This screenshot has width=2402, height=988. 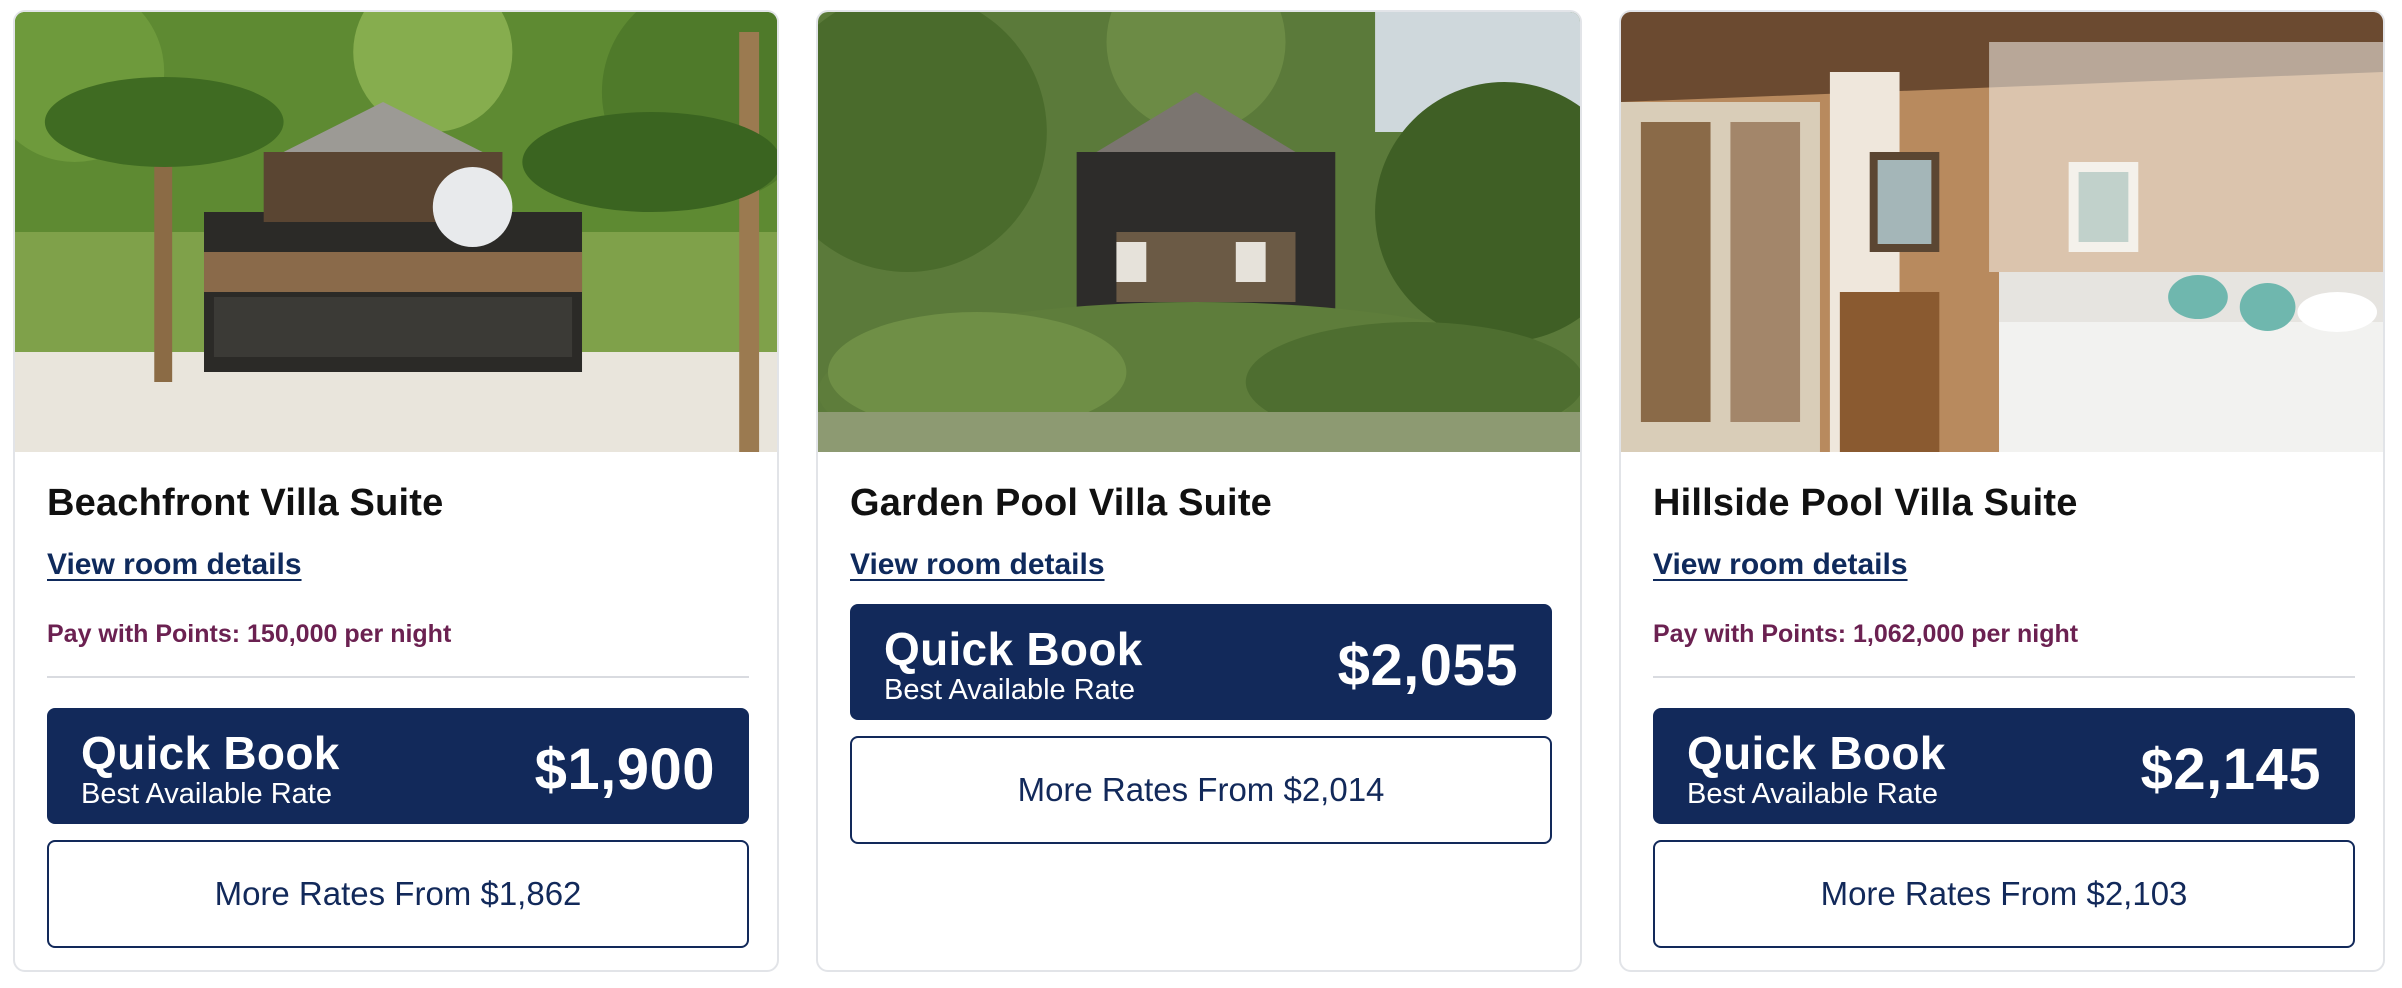 What do you see at coordinates (1427, 665) in the screenshot?
I see `quick-book-price: $2,055` at bounding box center [1427, 665].